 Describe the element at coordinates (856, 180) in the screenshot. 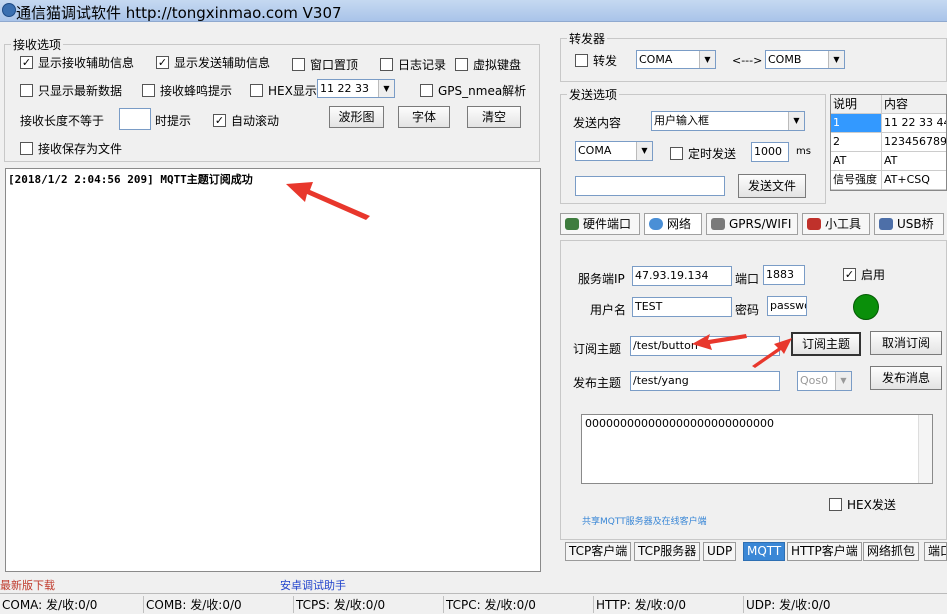

I see `cell-desc: 信号强度` at that location.